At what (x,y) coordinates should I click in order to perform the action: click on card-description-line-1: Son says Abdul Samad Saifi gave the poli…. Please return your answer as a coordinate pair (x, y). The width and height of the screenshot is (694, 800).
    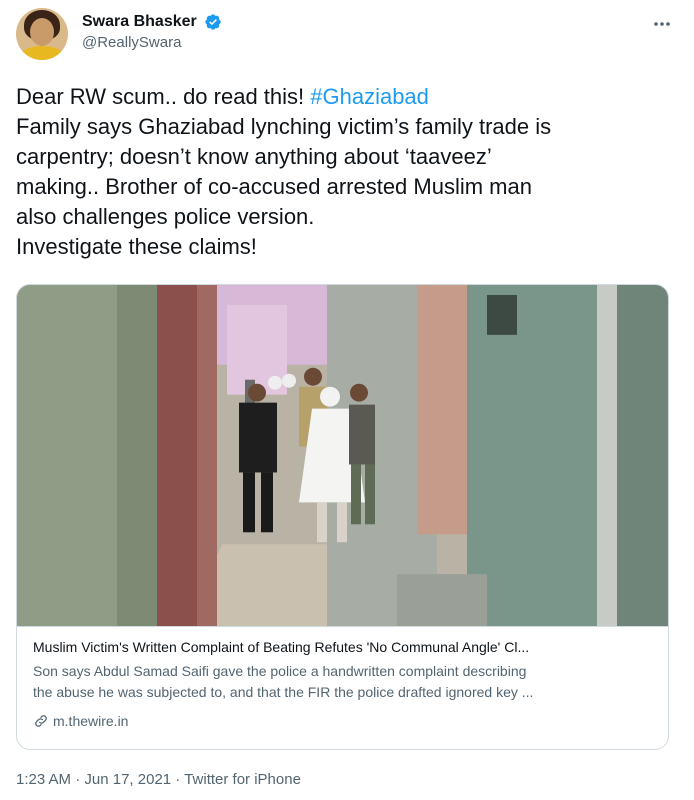
    Looking at the image, I should click on (280, 671).